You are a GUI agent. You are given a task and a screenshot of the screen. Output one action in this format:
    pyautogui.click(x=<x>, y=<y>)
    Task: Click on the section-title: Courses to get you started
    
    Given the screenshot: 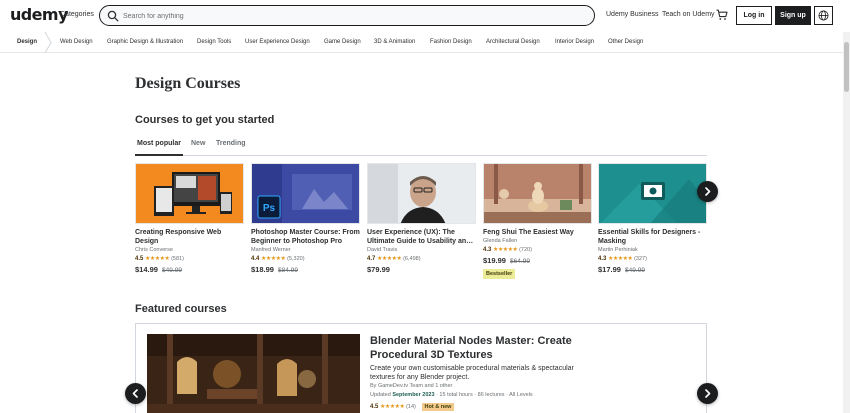 What is the action you would take?
    pyautogui.click(x=205, y=120)
    